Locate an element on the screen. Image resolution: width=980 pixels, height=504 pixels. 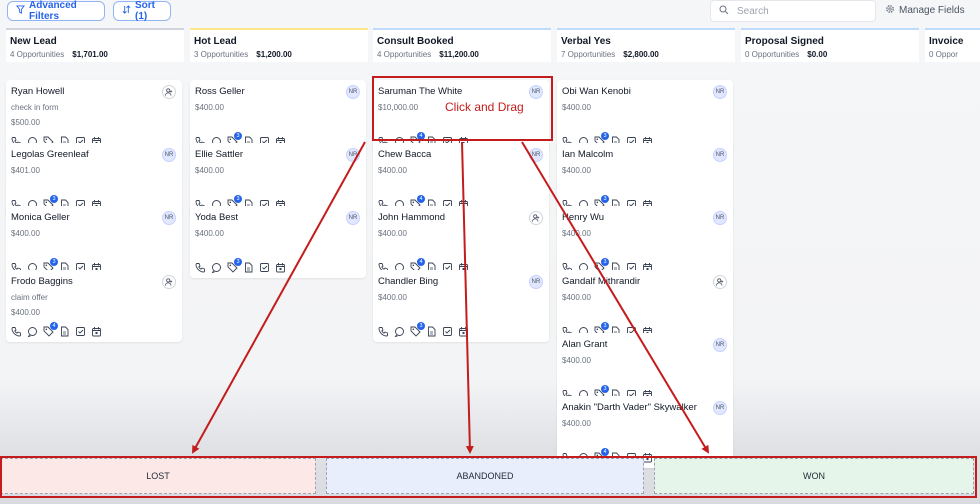
opportunity-card: Chandler Bing $400.00 NR 3 is located at coordinates (461, 306).